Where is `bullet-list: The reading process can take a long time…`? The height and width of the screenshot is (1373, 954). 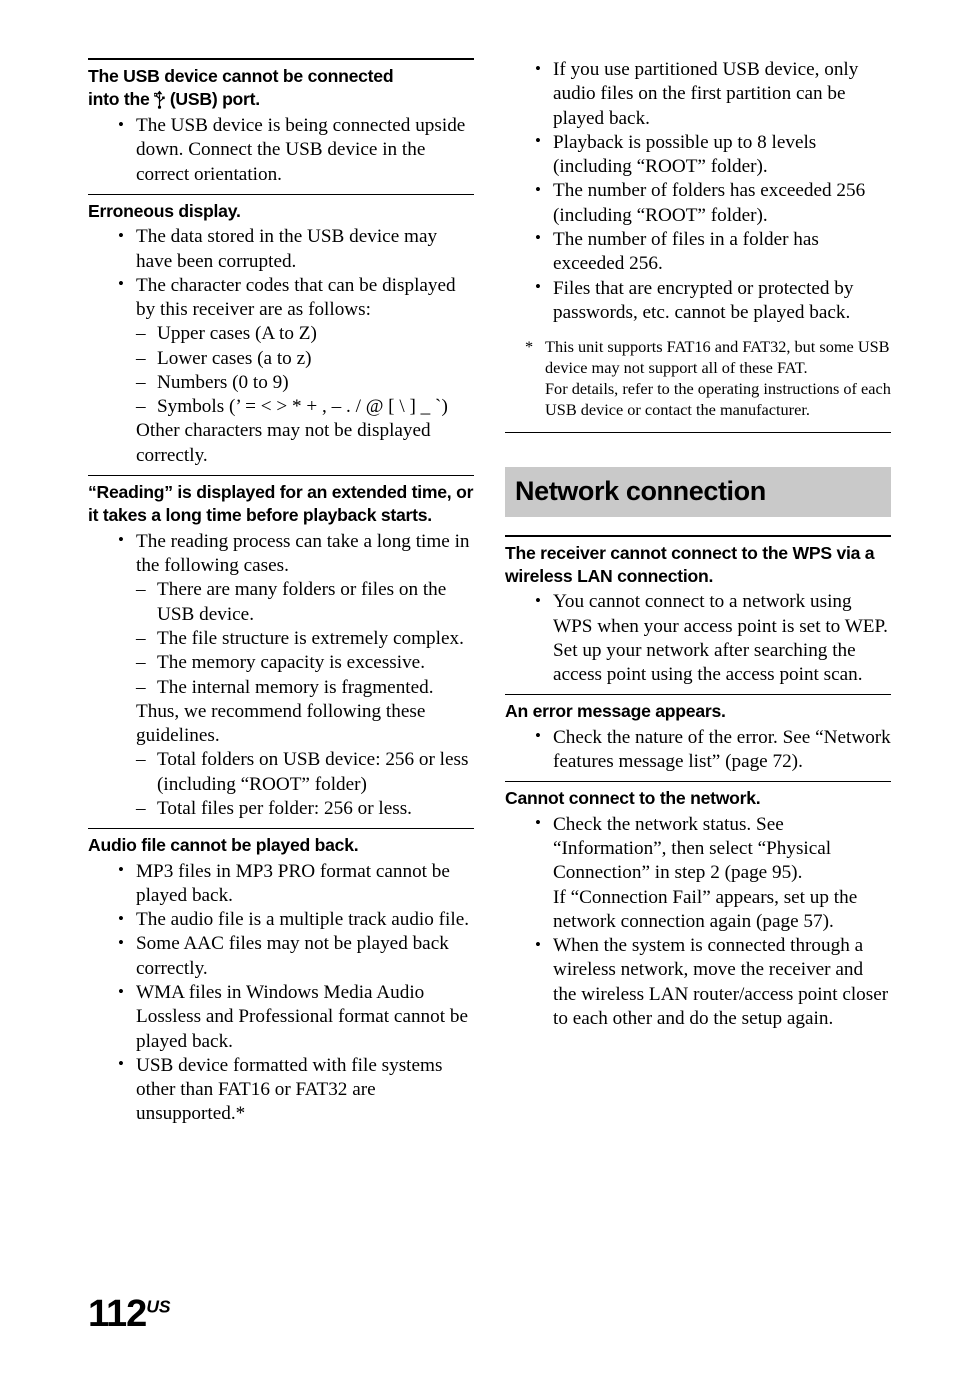 bullet-list: The reading process can take a long time… is located at coordinates (281, 675).